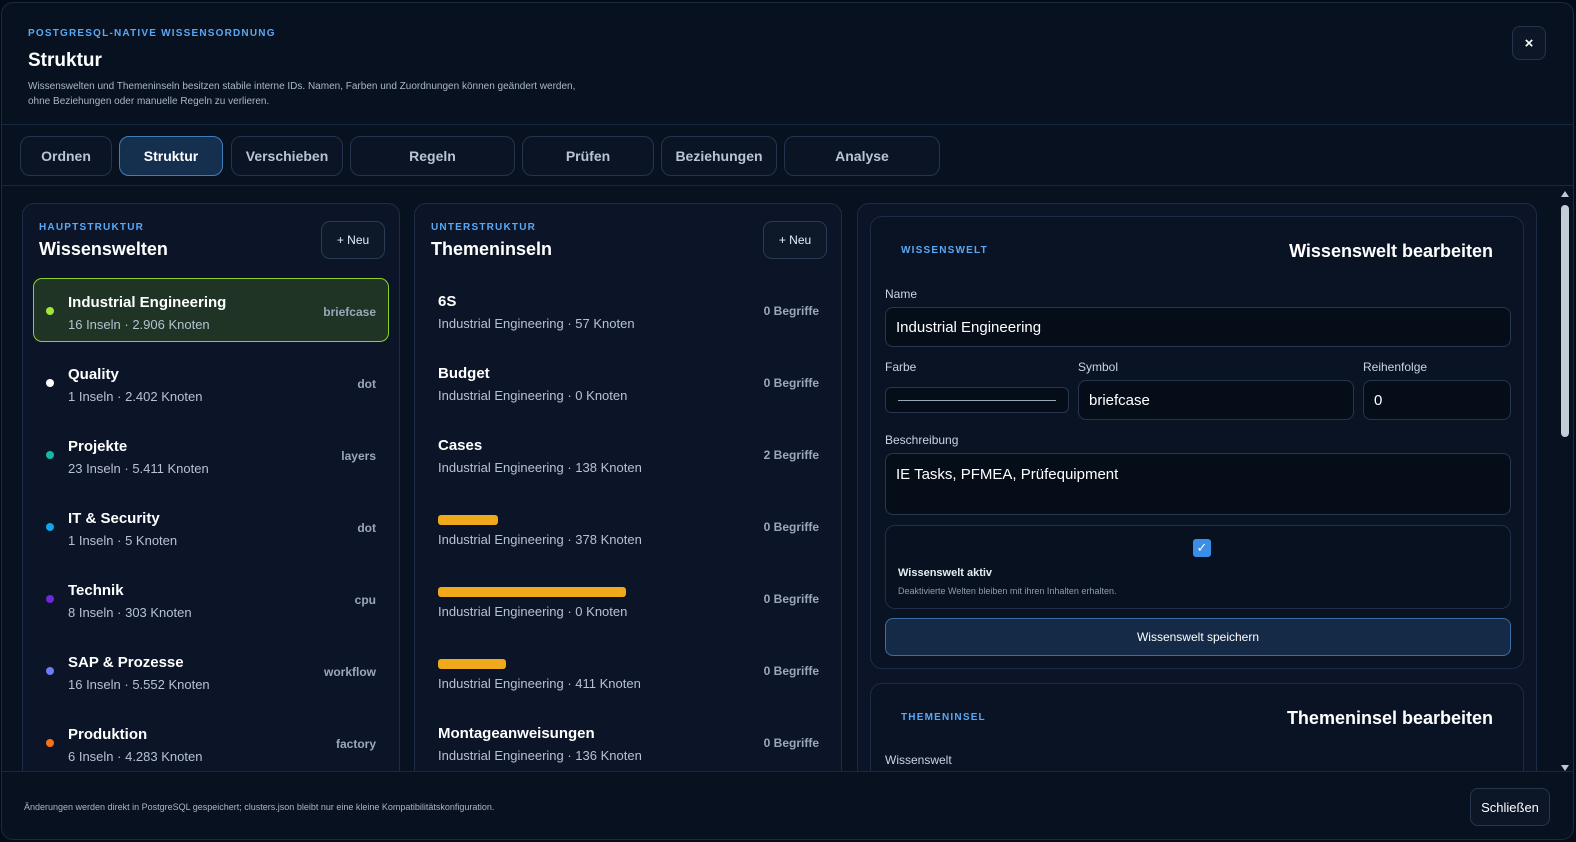 The image size is (1576, 842). Describe the element at coordinates (1565, 482) in the screenshot. I see `scrollbar` at that location.